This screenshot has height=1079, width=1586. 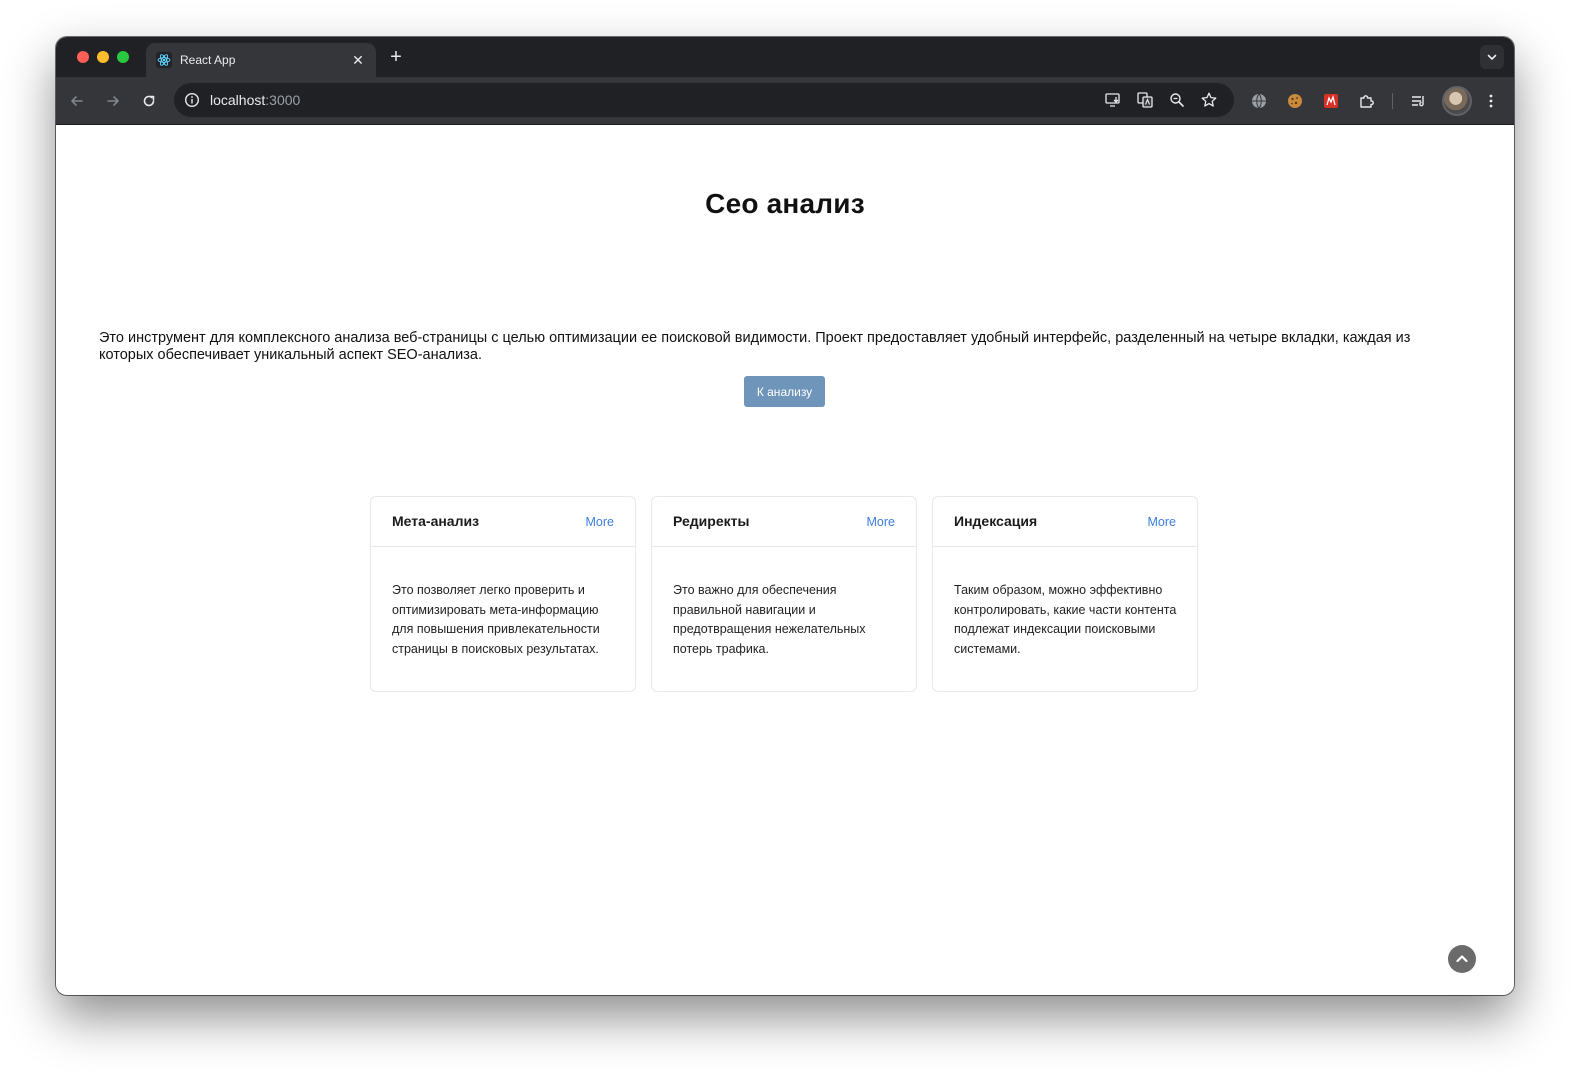 I want to click on close-window-button, so click(x=83, y=57).